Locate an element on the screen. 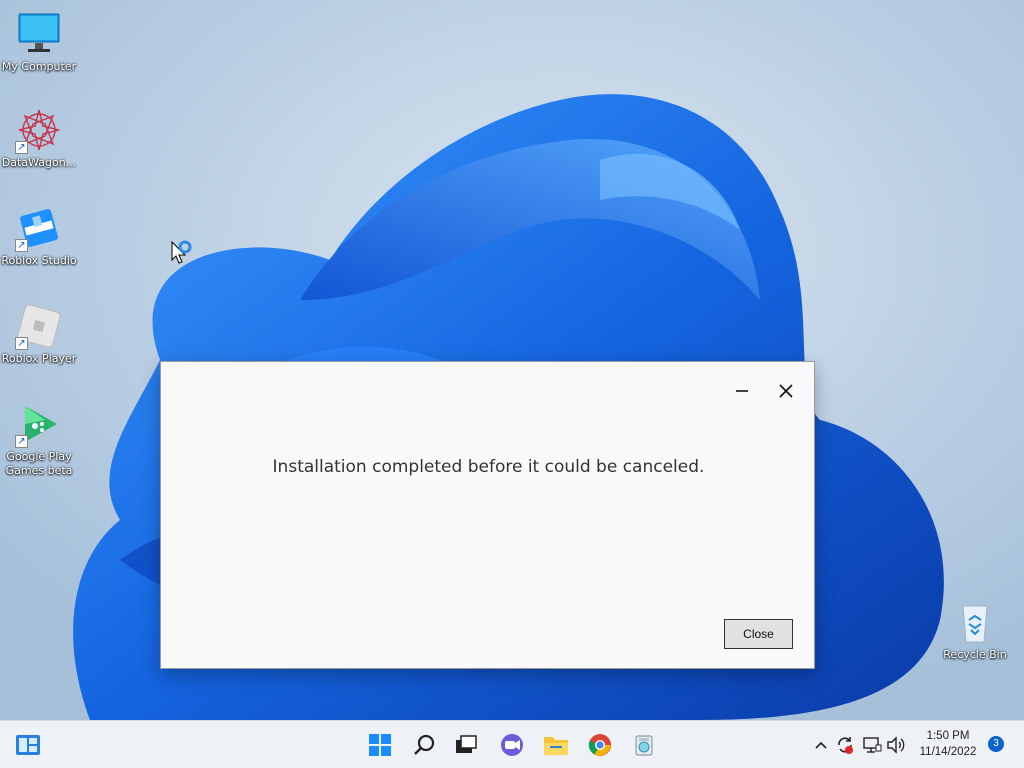  chat-icon is located at coordinates (512, 745).